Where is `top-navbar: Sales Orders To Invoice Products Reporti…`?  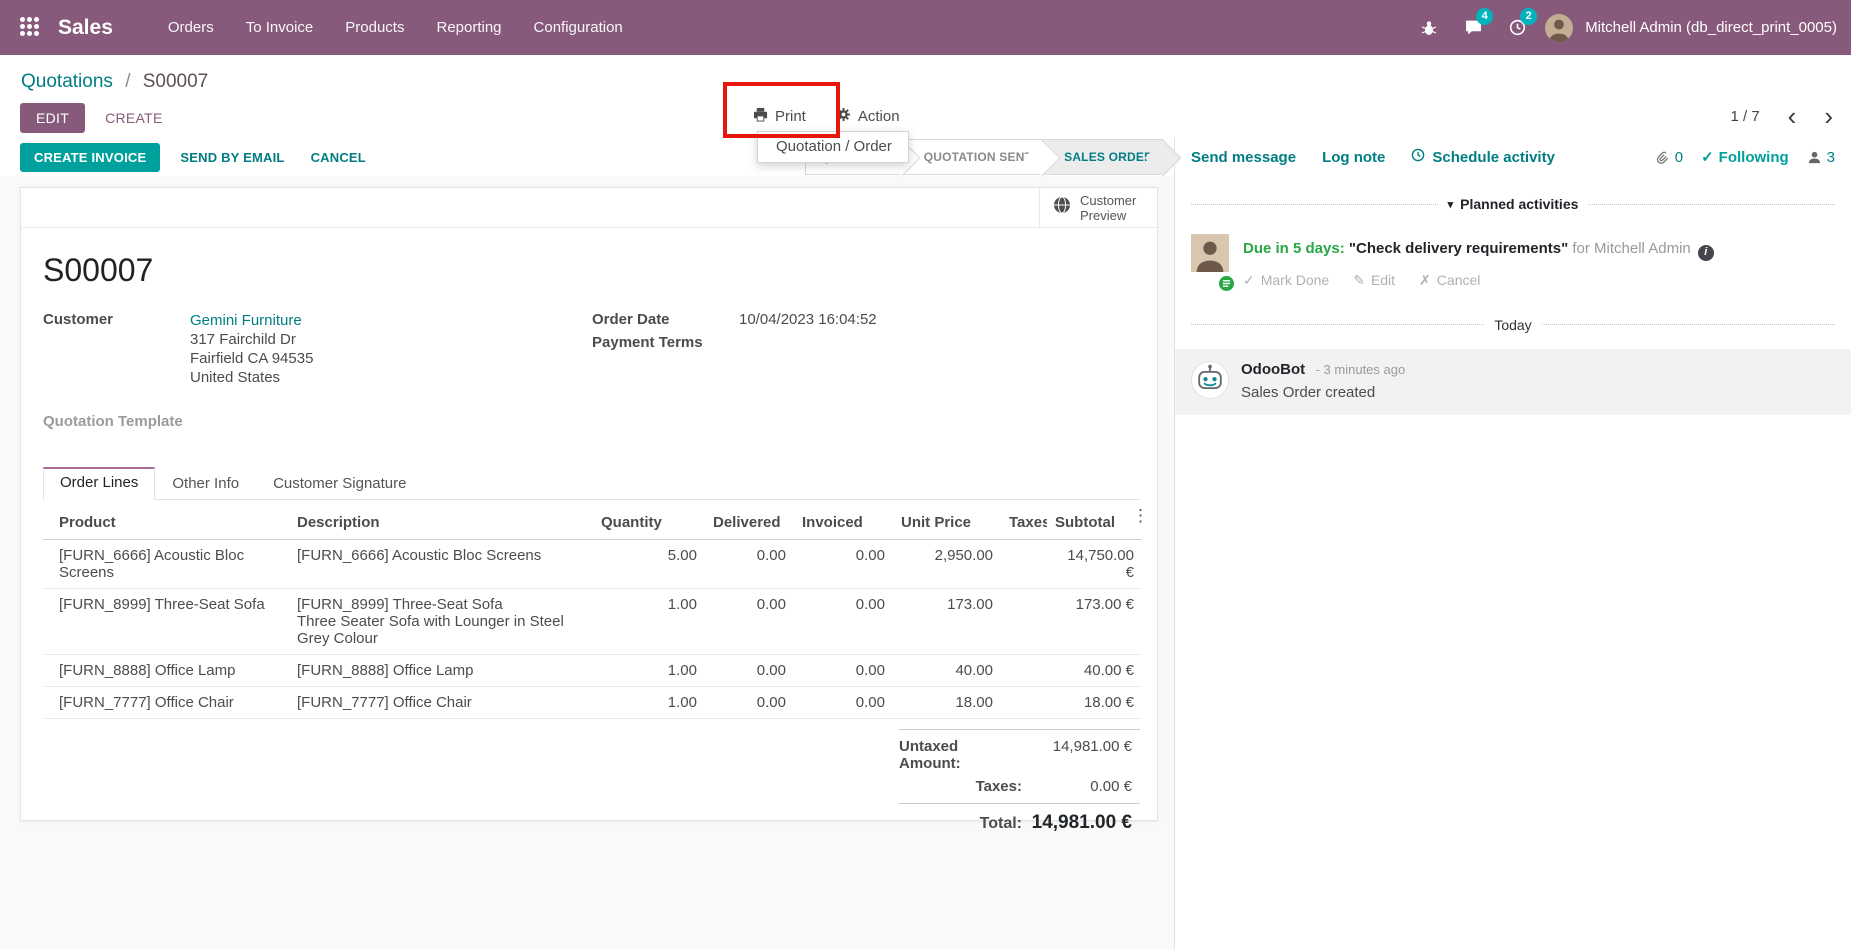 top-navbar: Sales Orders To Invoice Products Reporti… is located at coordinates (925, 27).